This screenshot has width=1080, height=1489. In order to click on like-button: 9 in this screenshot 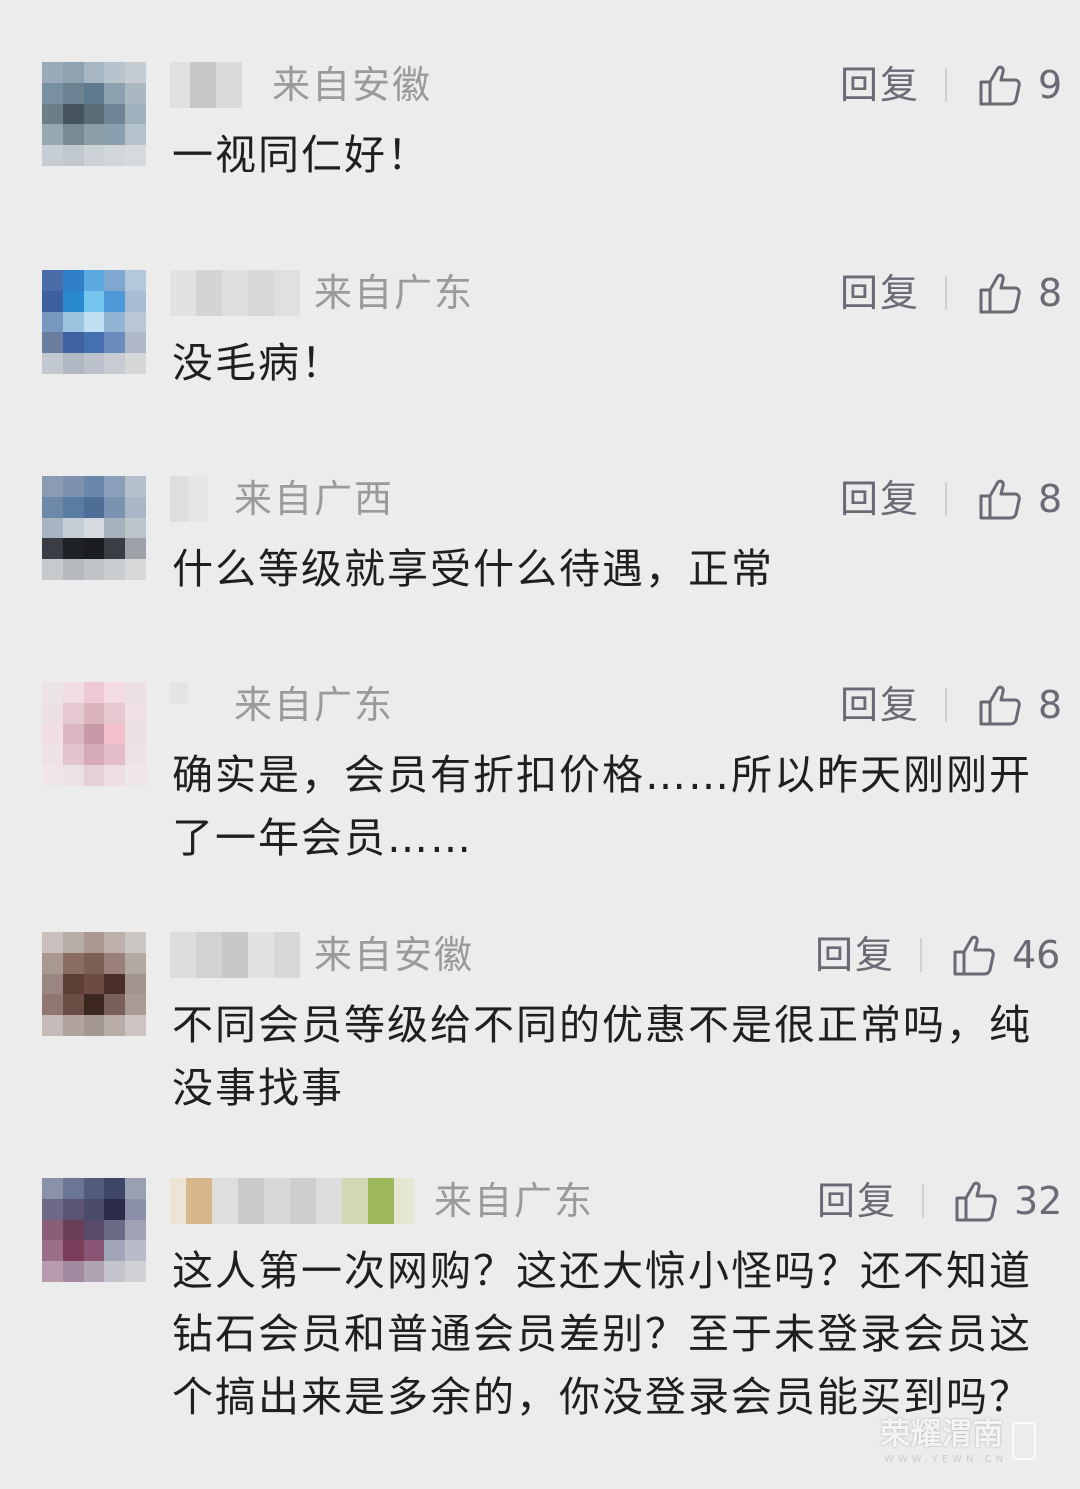, I will do `click(1020, 85)`.